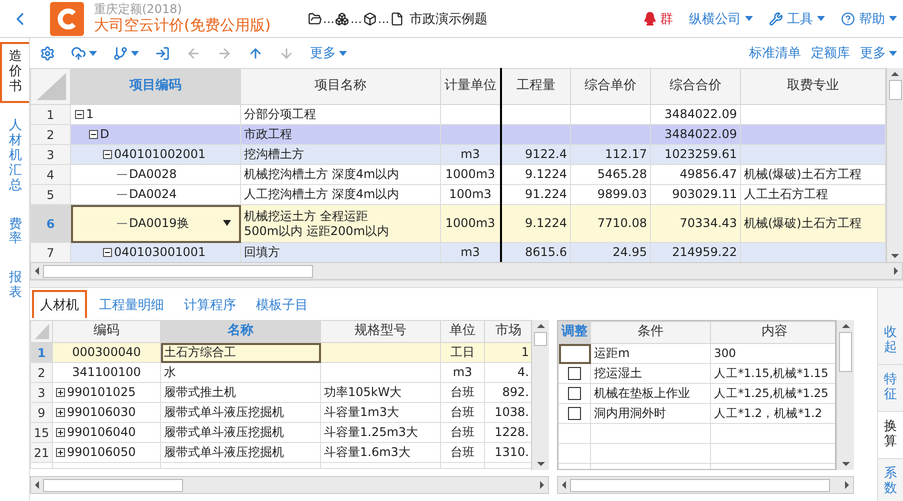 This screenshot has height=501, width=903. What do you see at coordinates (773, 333) in the screenshot?
I see `column-header: 内容` at bounding box center [773, 333].